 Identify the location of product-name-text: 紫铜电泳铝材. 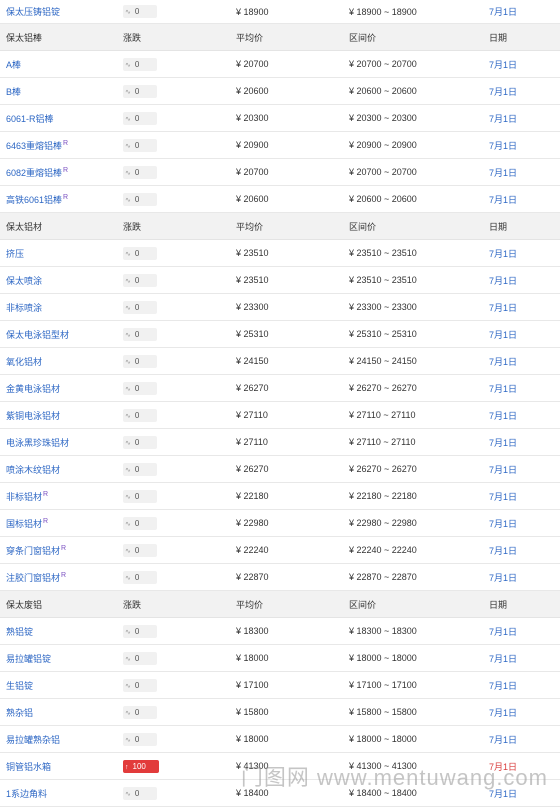
(33, 416).